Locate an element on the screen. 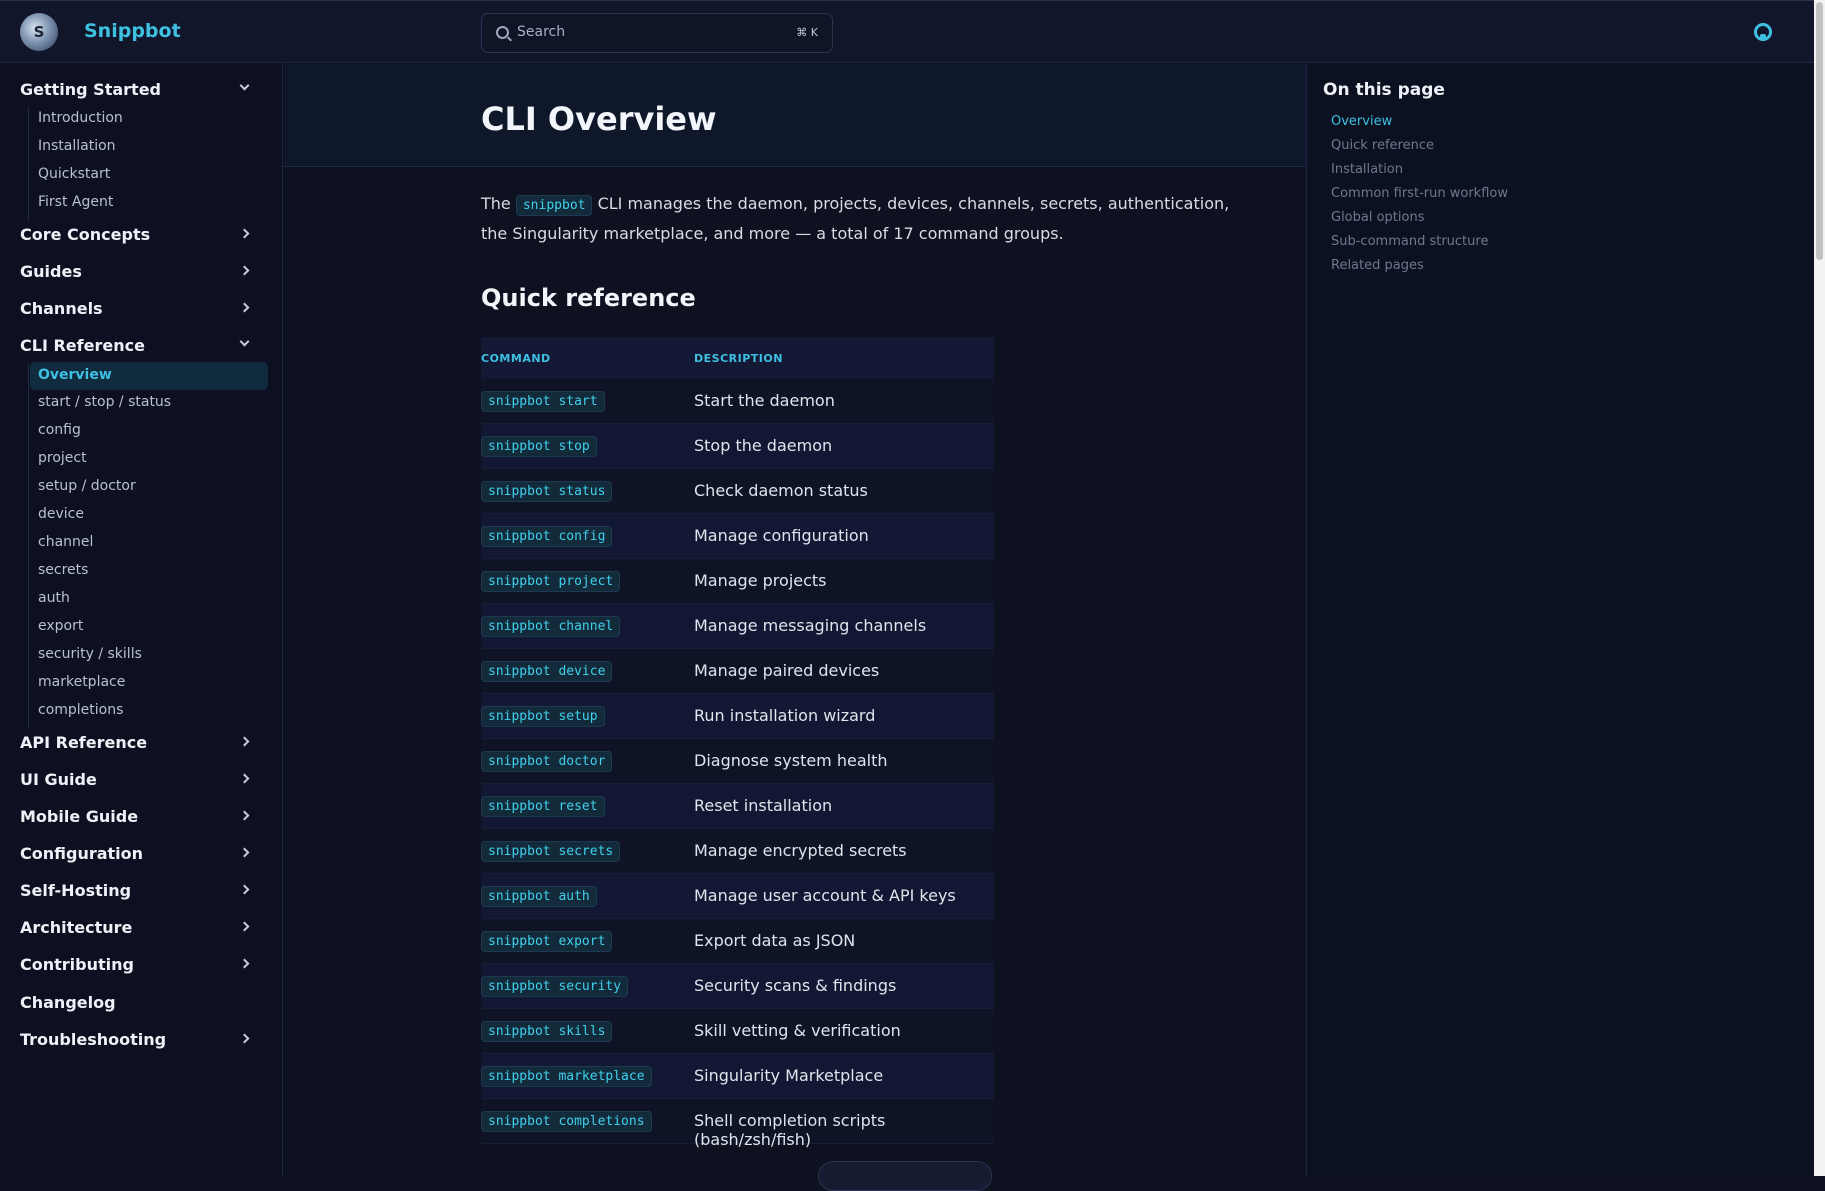  command-code: snippbot project is located at coordinates (551, 581).